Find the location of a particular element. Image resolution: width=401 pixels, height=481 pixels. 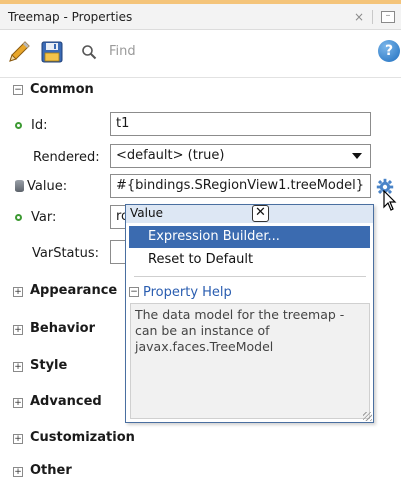

cursor-icon is located at coordinates (390, 200).